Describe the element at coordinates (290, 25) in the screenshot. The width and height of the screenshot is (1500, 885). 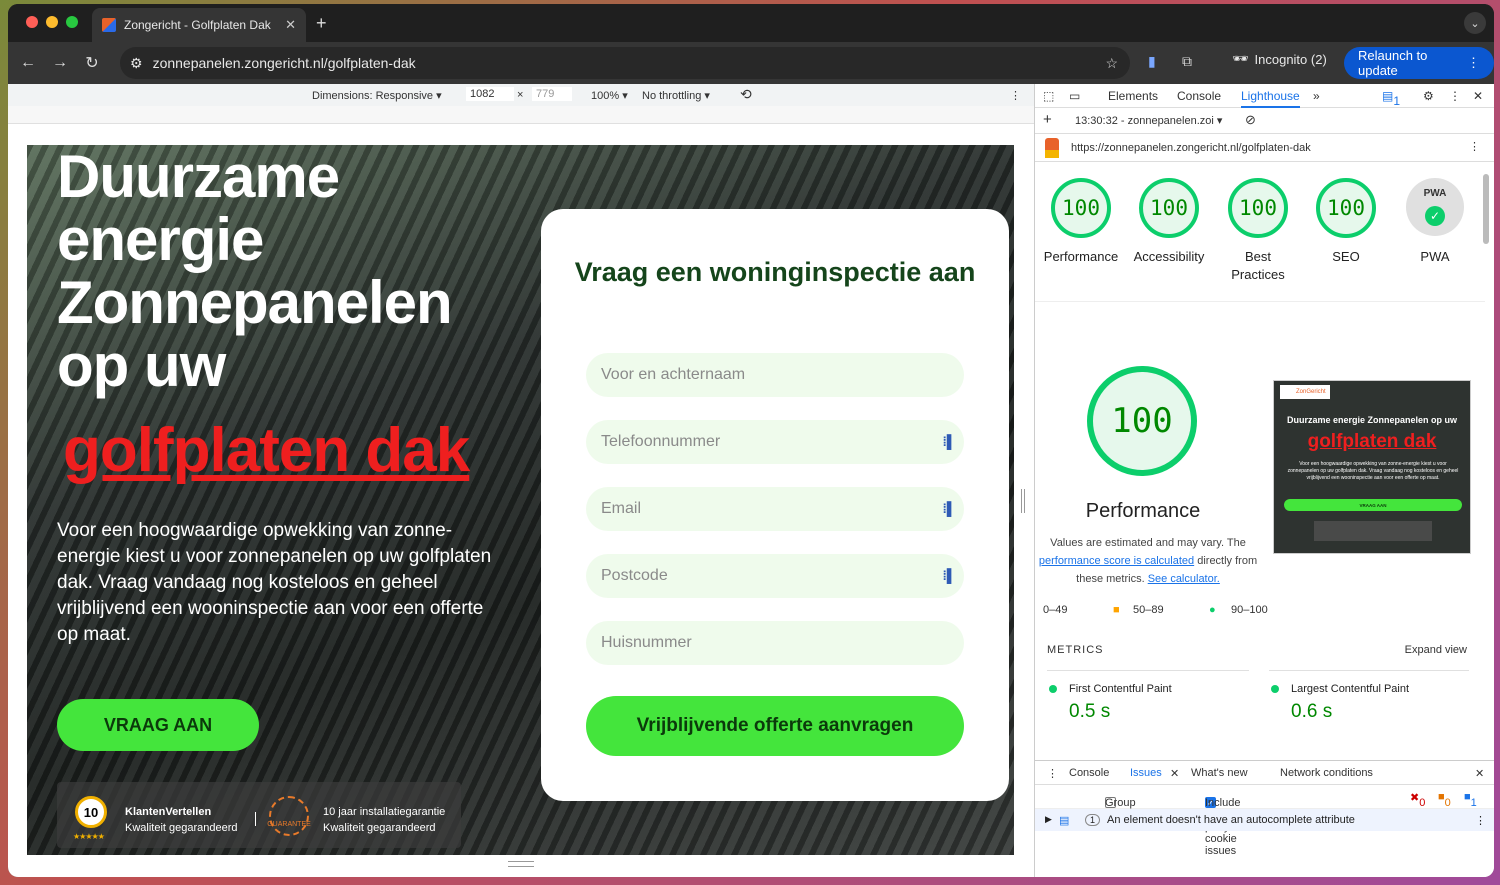
I see `close-tab-icon: ✕` at that location.